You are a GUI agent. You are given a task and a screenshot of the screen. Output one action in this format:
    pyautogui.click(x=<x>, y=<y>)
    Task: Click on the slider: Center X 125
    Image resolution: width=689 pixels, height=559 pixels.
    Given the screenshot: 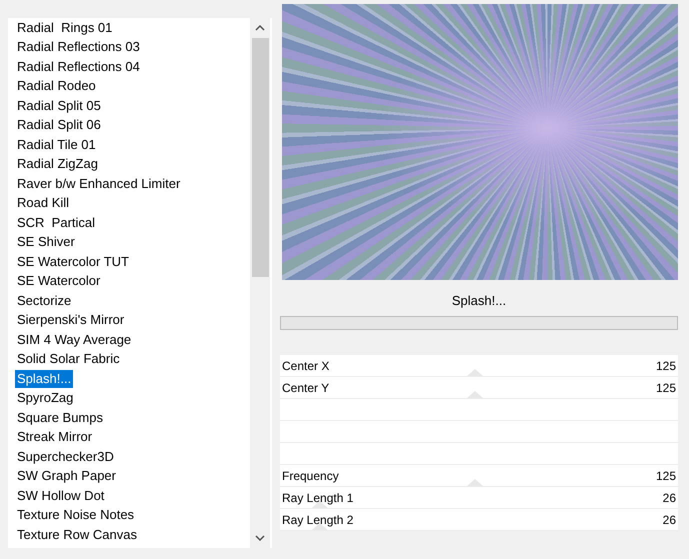 What is the action you would take?
    pyautogui.click(x=479, y=366)
    